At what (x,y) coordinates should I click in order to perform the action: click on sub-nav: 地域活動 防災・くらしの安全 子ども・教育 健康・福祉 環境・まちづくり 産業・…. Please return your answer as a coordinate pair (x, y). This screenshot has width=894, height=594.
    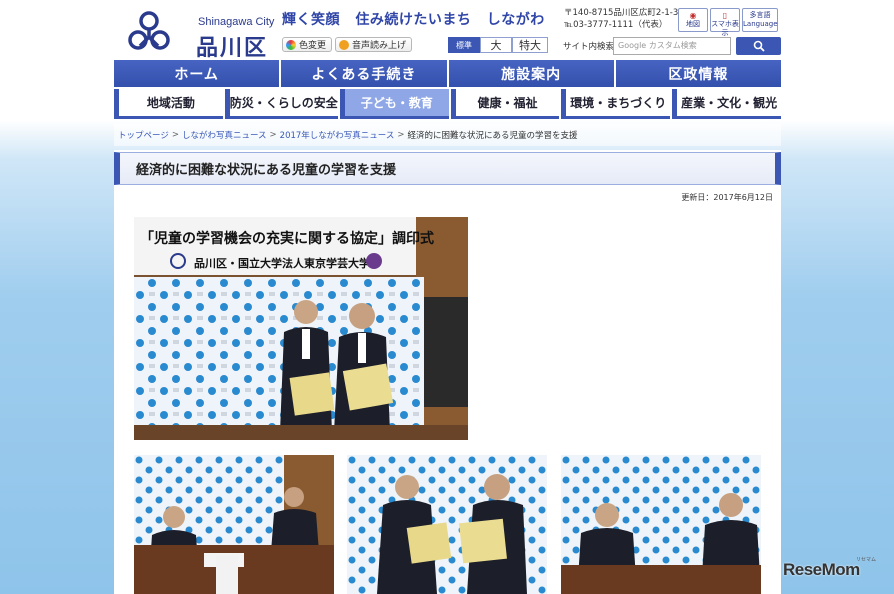
    Looking at the image, I should click on (447, 104).